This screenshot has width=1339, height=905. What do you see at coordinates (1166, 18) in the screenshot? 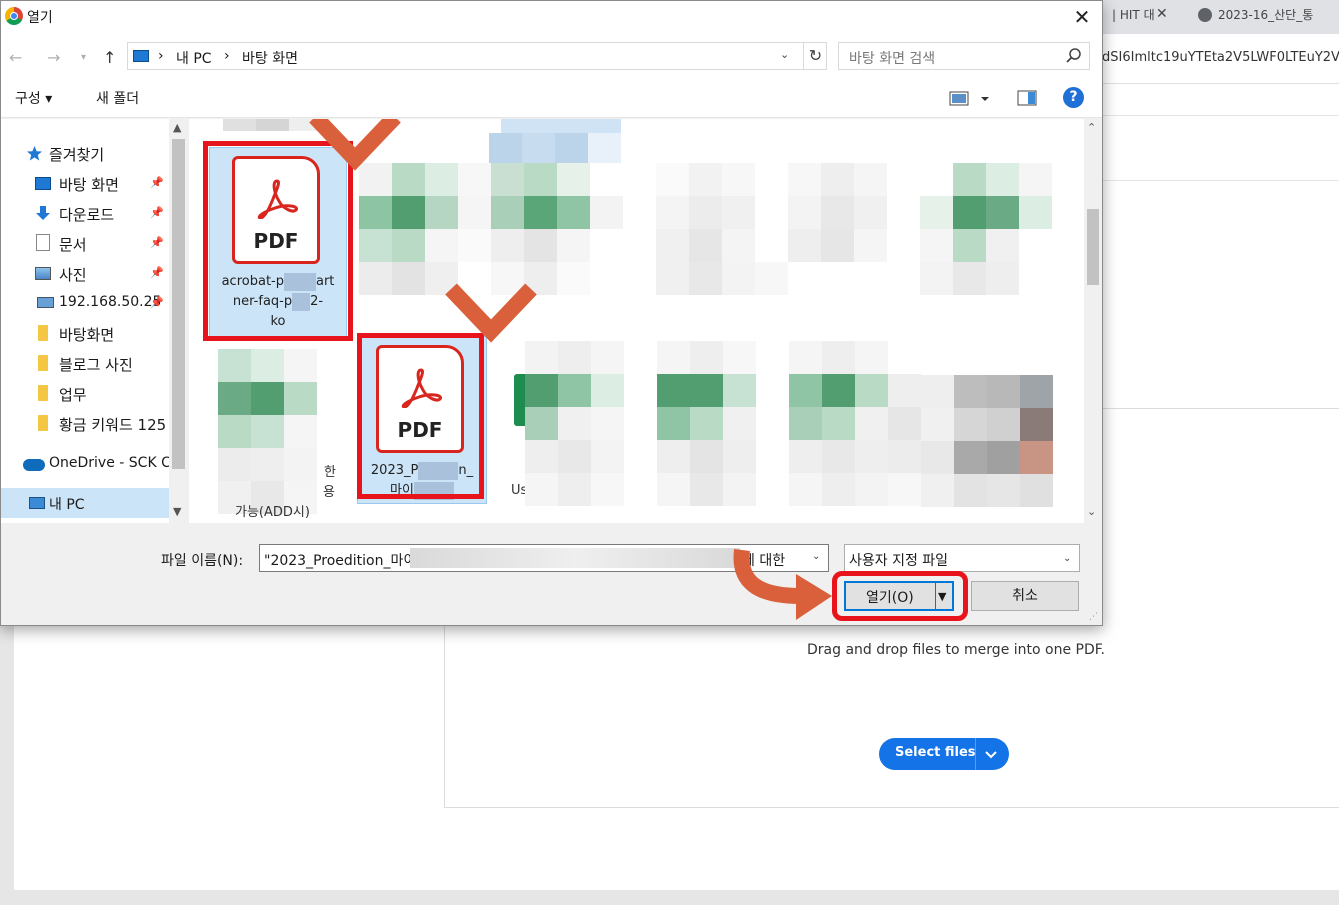
I see `close-icon: ✕` at bounding box center [1166, 18].